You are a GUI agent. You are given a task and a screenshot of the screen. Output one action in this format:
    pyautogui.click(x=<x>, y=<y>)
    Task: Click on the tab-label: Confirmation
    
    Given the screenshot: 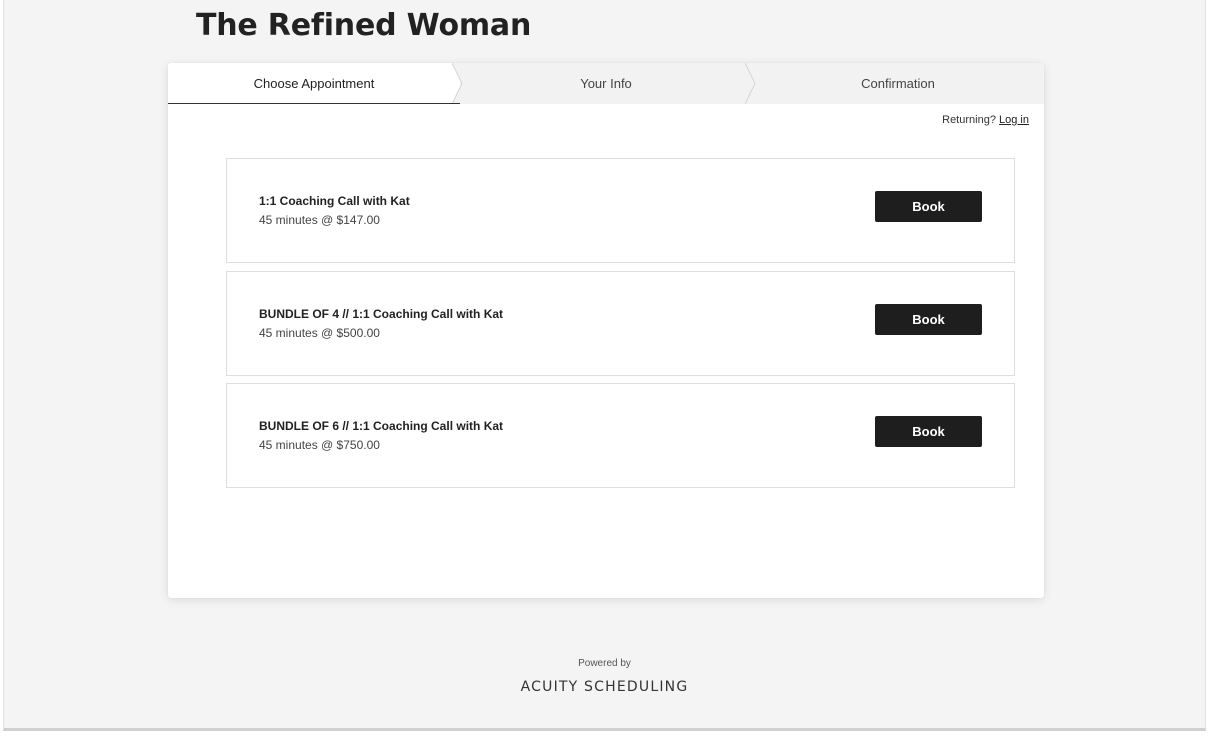 What is the action you would take?
    pyautogui.click(x=898, y=83)
    